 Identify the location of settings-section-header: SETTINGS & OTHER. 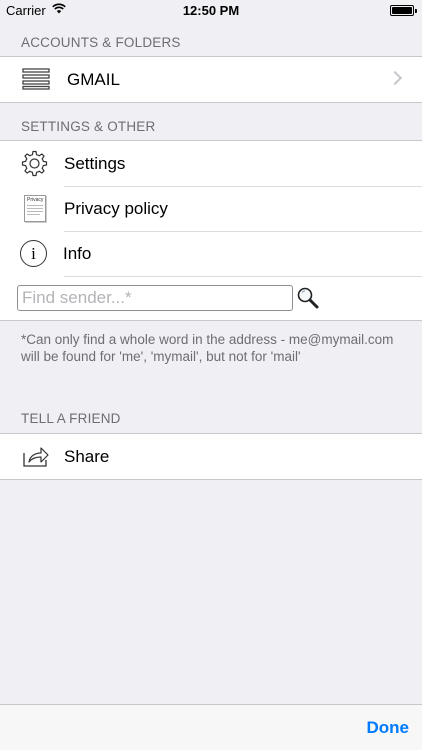
(88, 126).